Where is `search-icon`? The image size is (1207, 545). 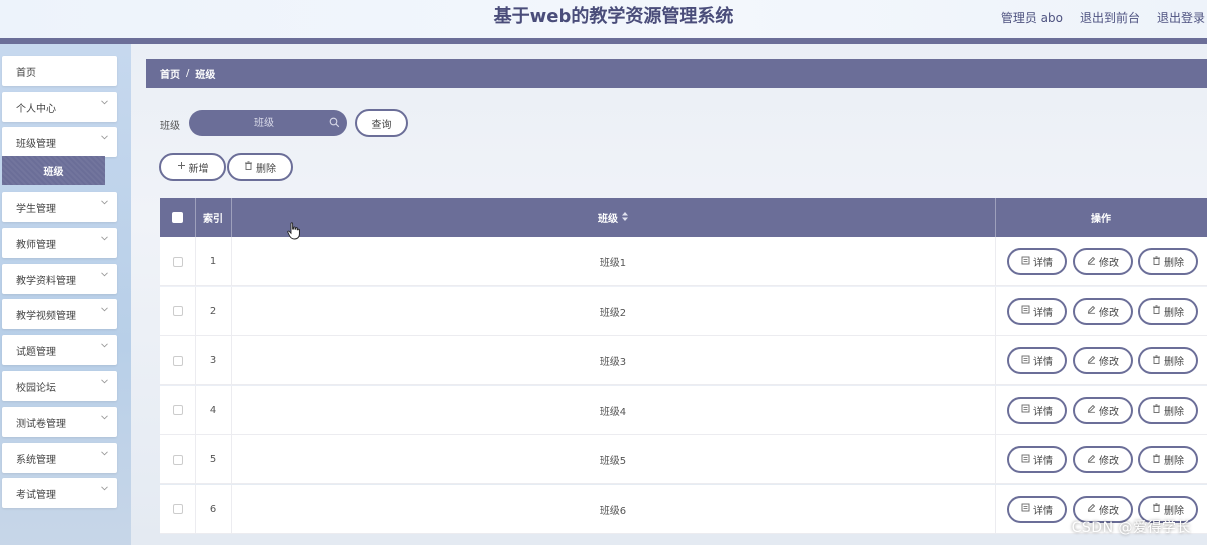
search-icon is located at coordinates (334, 124).